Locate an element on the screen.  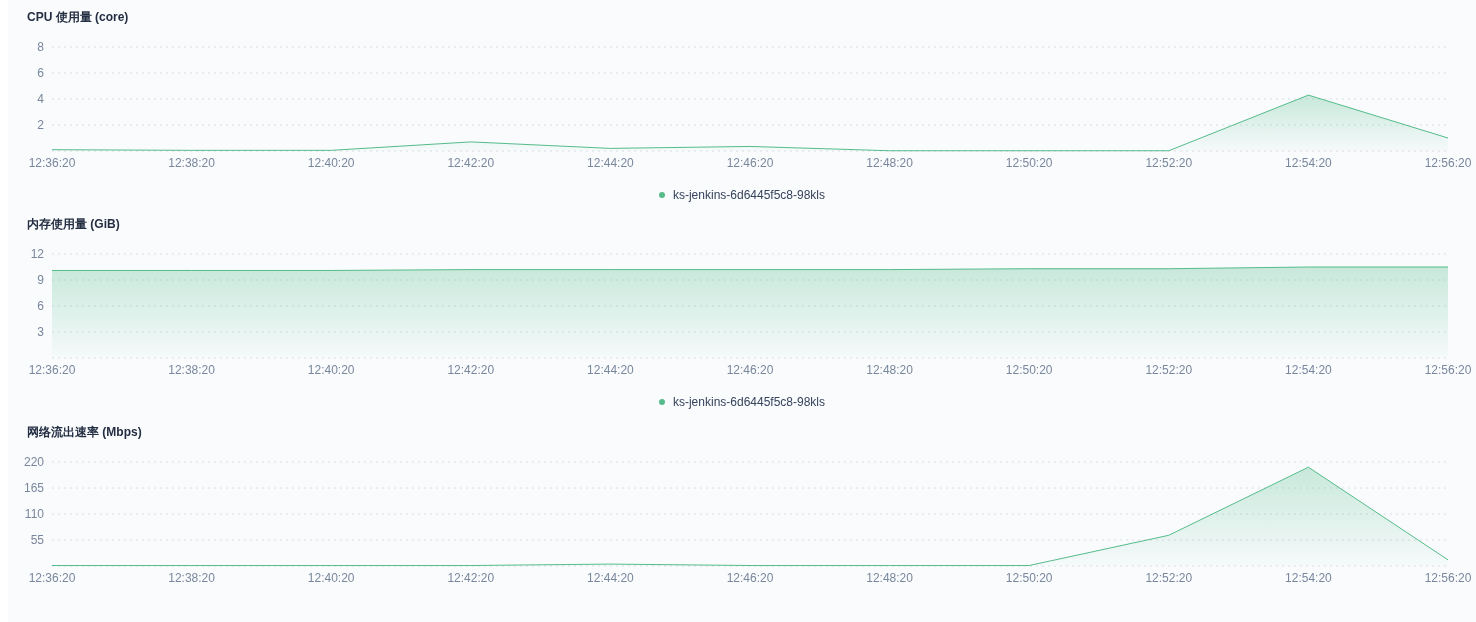
y-tick-label: 12 is located at coordinates (37, 254).